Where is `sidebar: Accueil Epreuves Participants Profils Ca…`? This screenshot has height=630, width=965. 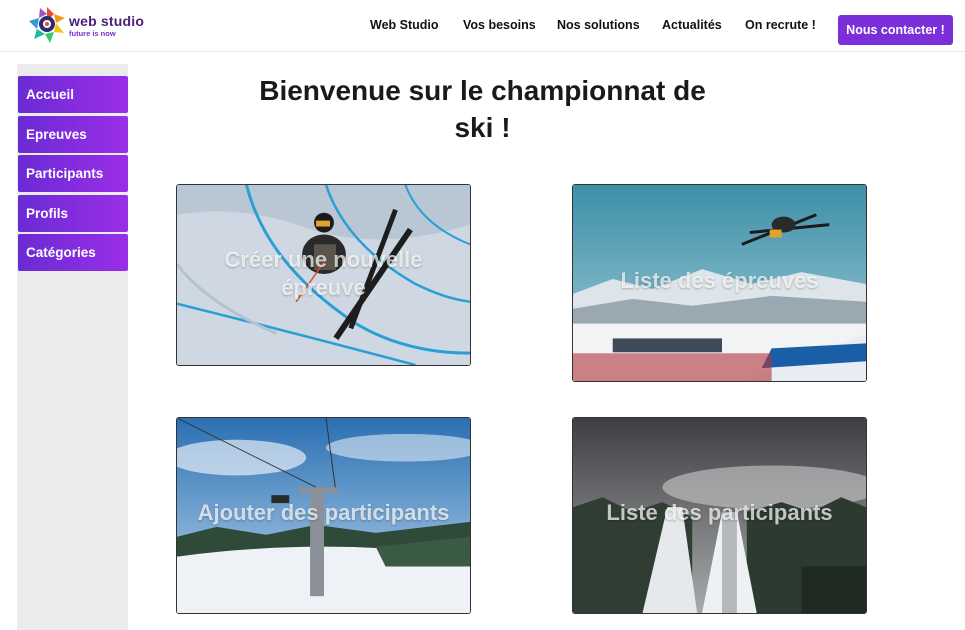 sidebar: Accueil Epreuves Participants Profils Ca… is located at coordinates (72, 347).